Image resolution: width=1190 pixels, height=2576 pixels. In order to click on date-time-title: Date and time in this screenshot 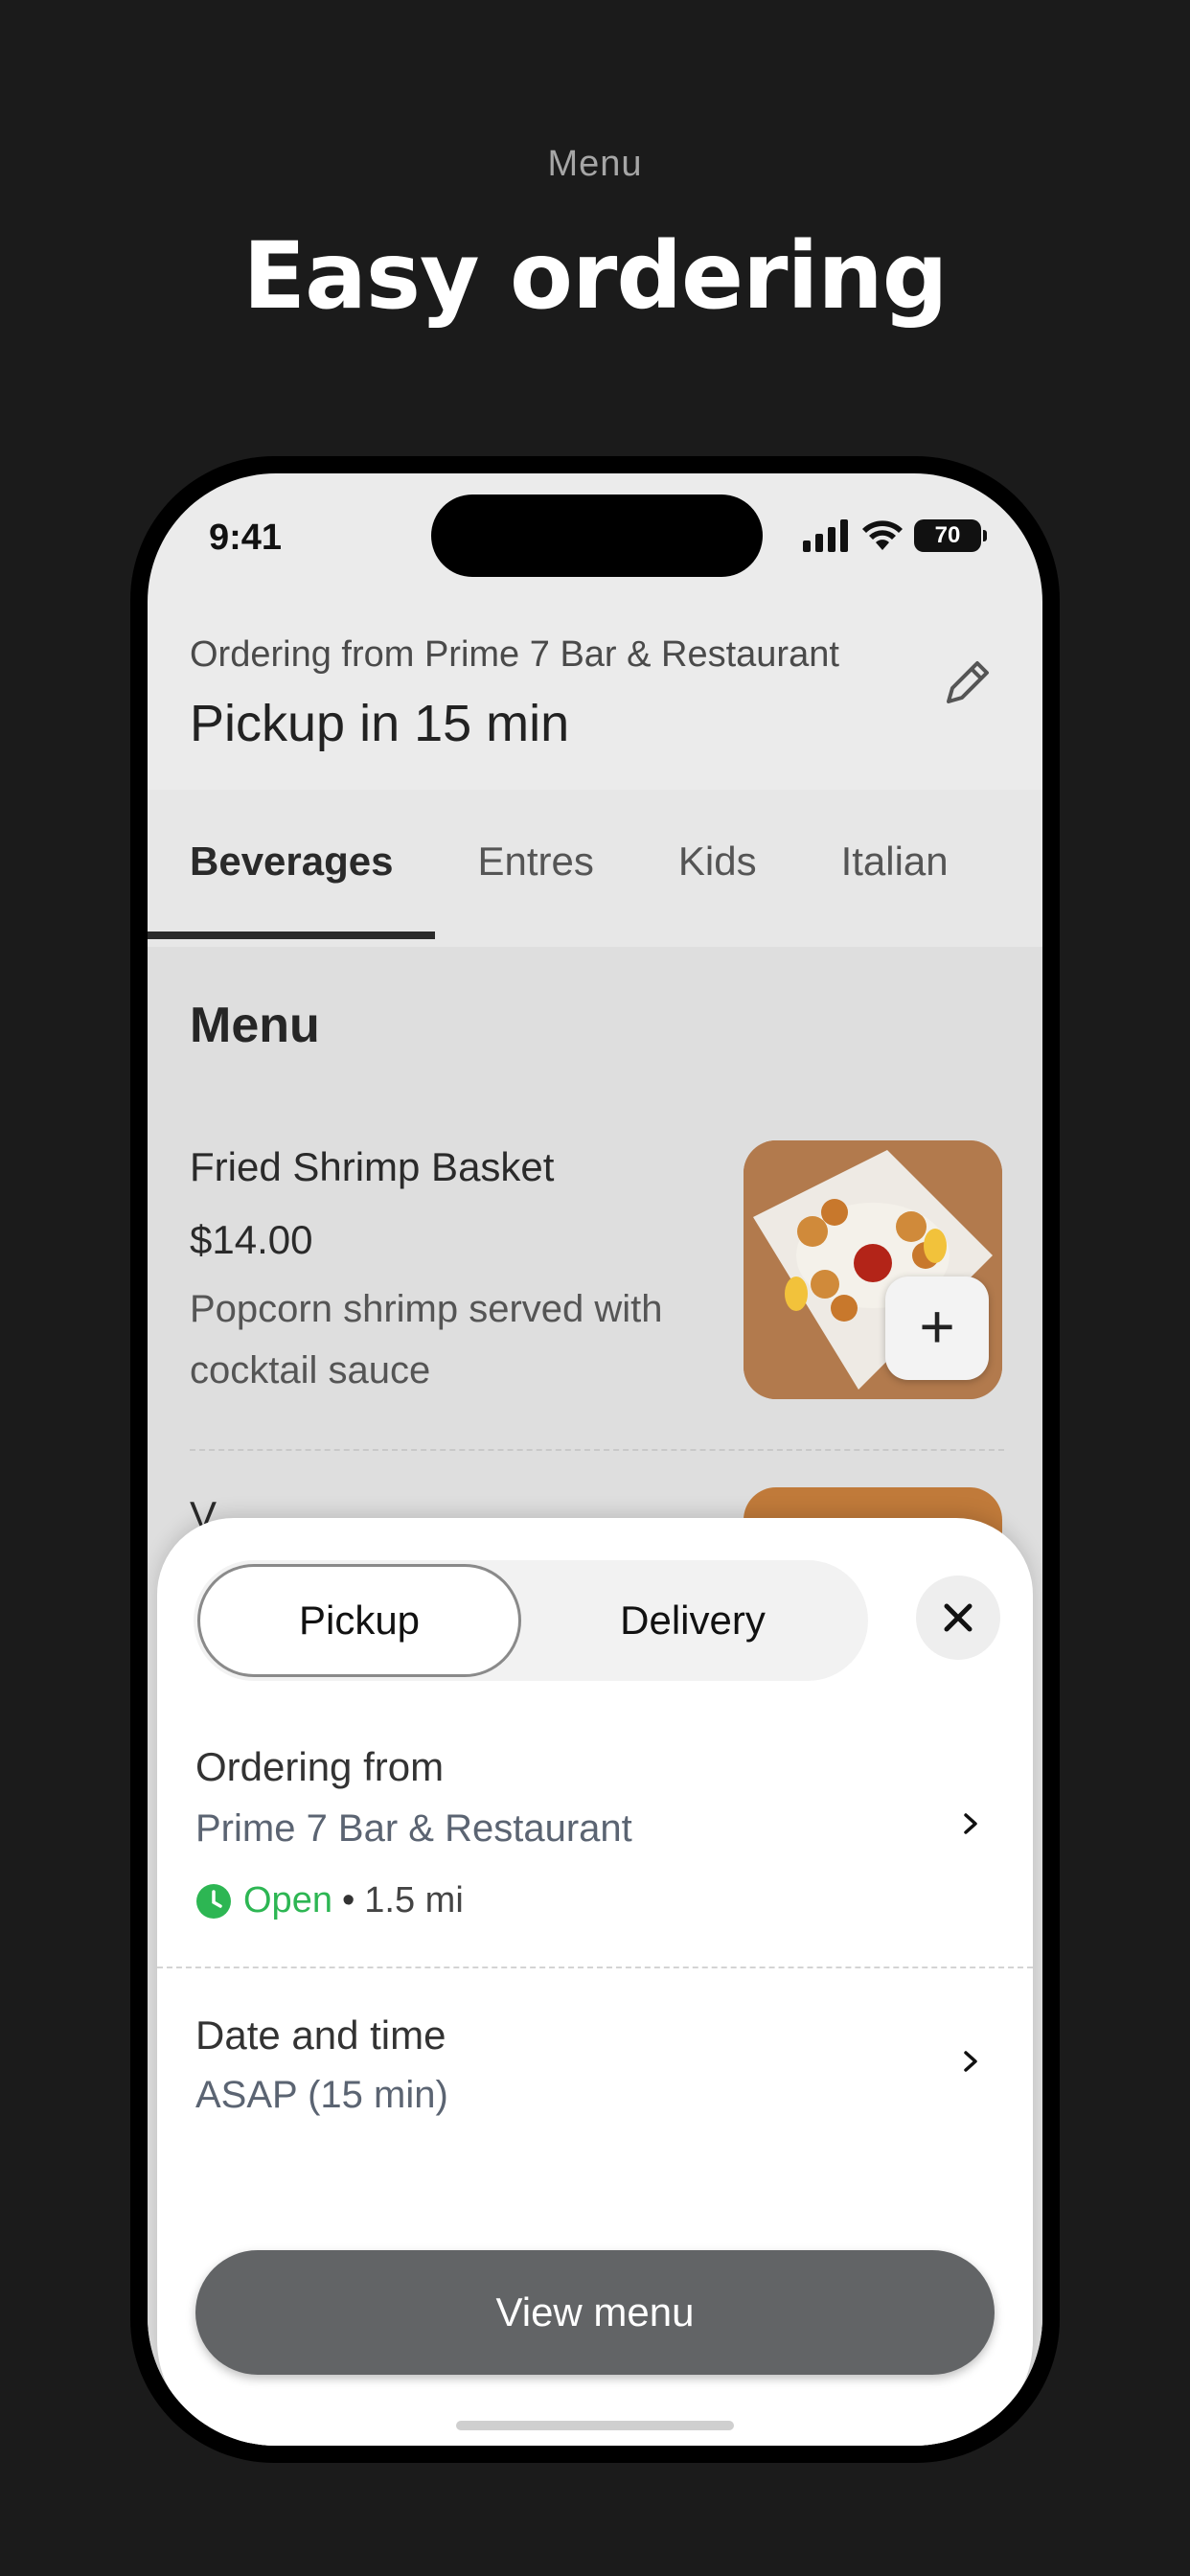, I will do `click(320, 2035)`.